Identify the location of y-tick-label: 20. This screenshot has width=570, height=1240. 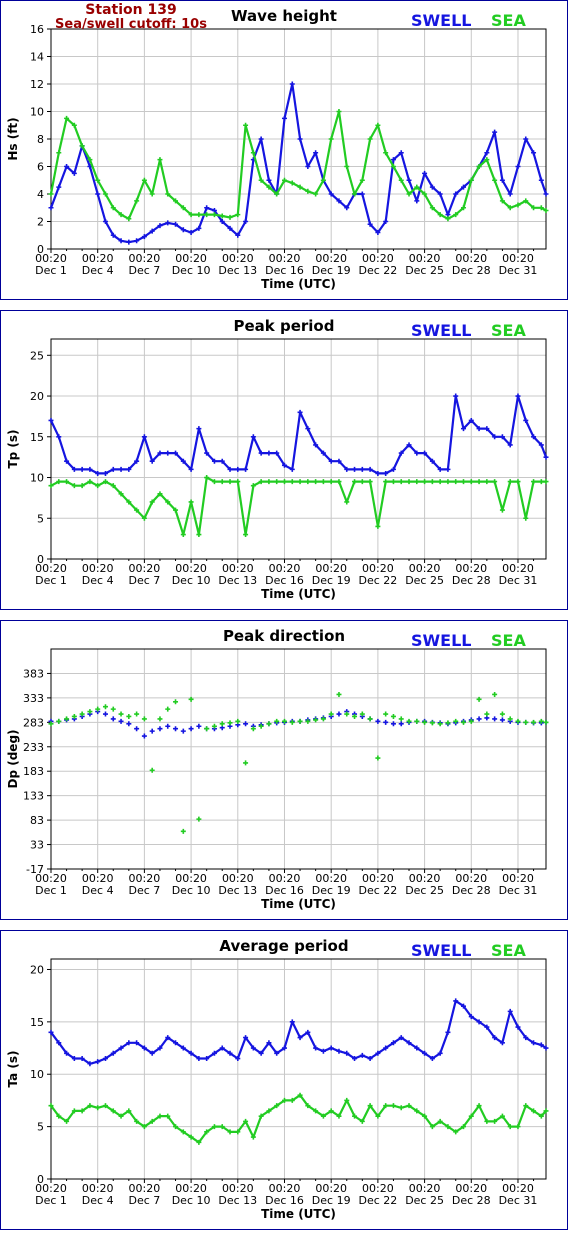
(37, 969).